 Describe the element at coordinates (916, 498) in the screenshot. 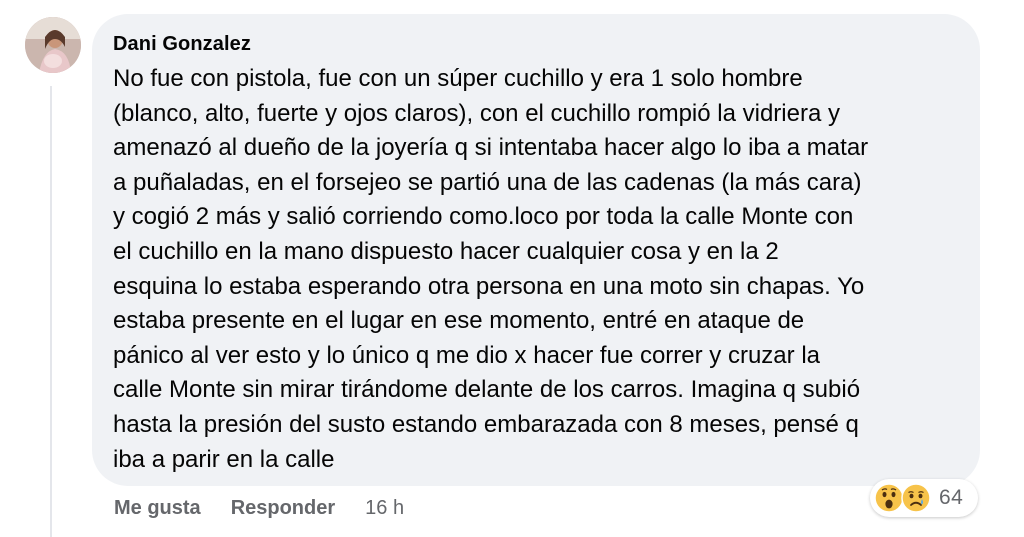

I see `sad-emoji-icon` at that location.